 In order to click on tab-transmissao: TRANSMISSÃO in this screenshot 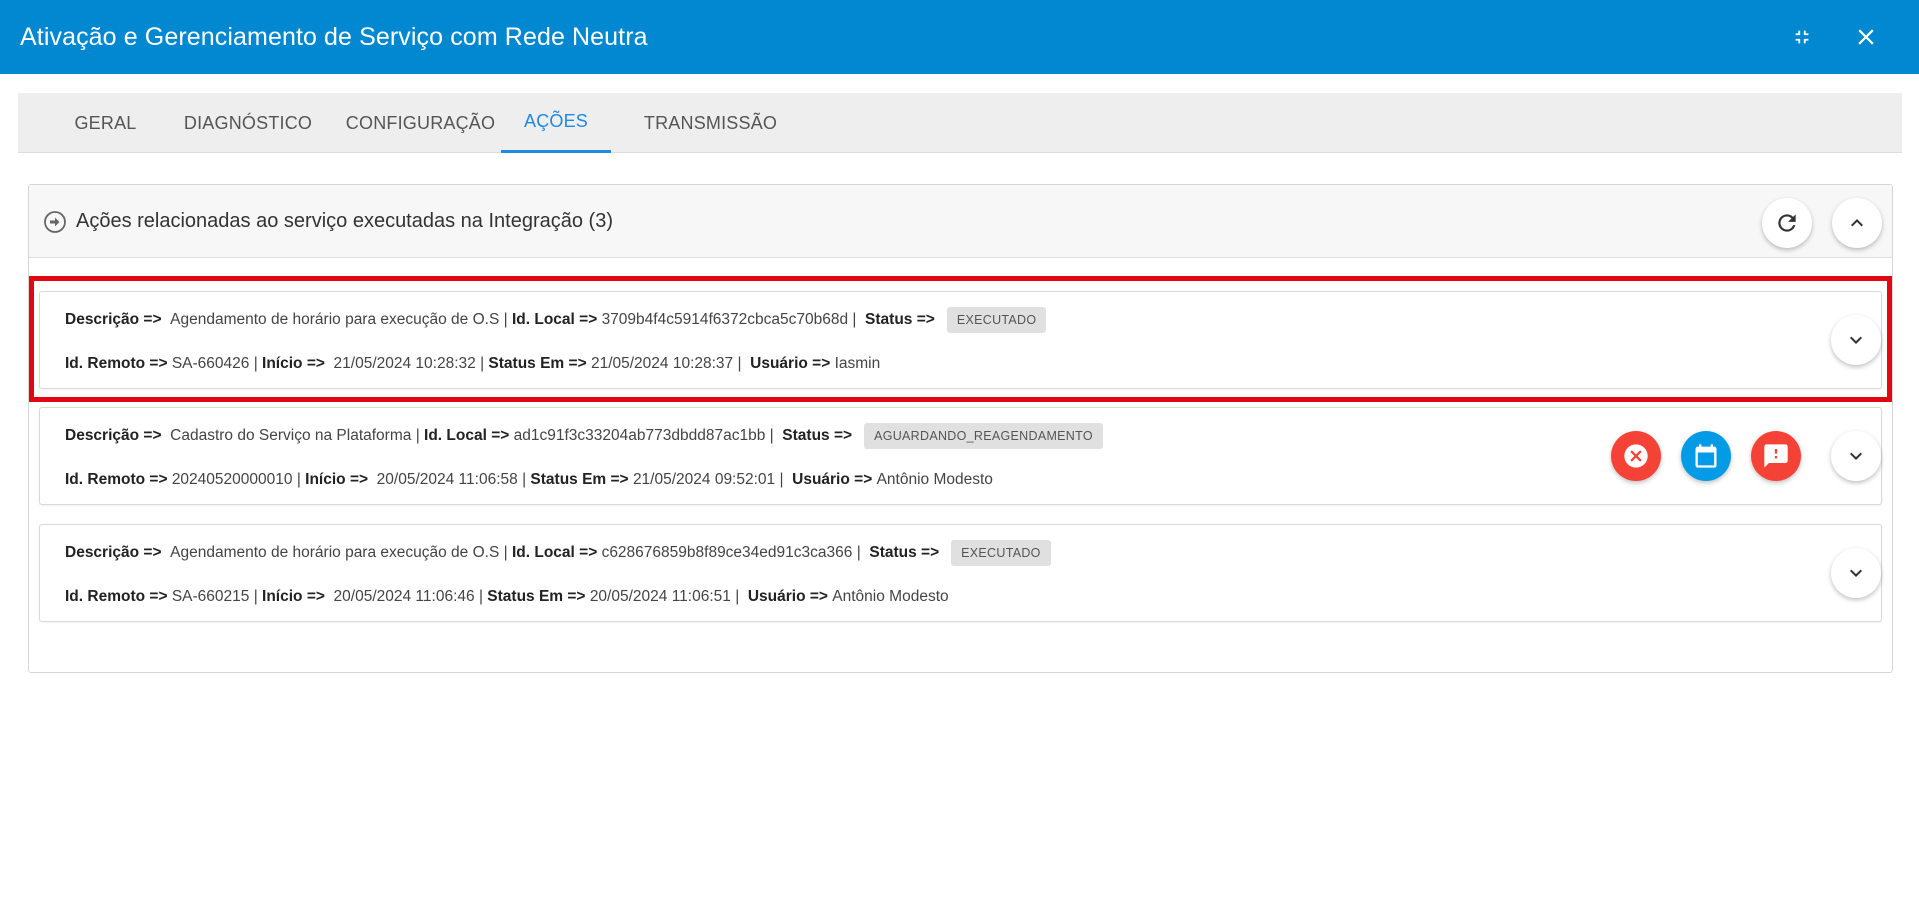, I will do `click(710, 123)`.